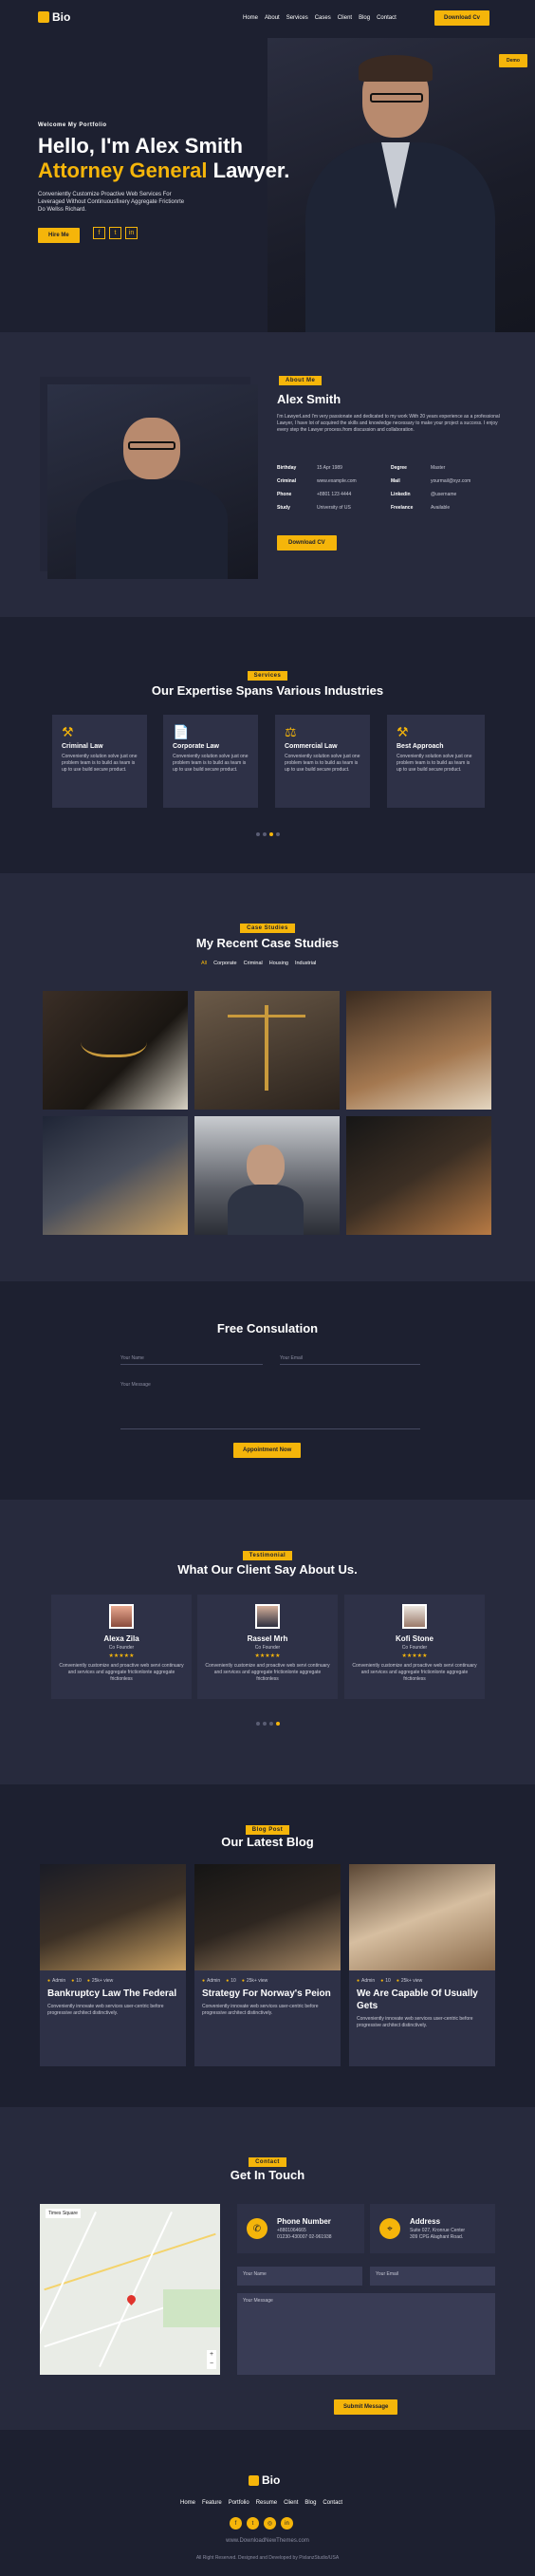 Image resolution: width=535 pixels, height=2576 pixels. Describe the element at coordinates (425, 2221) in the screenshot. I see `address-title: Address` at that location.